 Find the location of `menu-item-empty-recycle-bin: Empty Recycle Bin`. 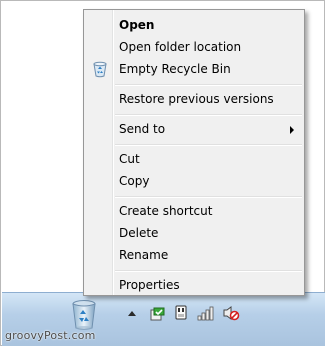

menu-item-empty-recycle-bin: Empty Recycle Bin is located at coordinates (194, 69).